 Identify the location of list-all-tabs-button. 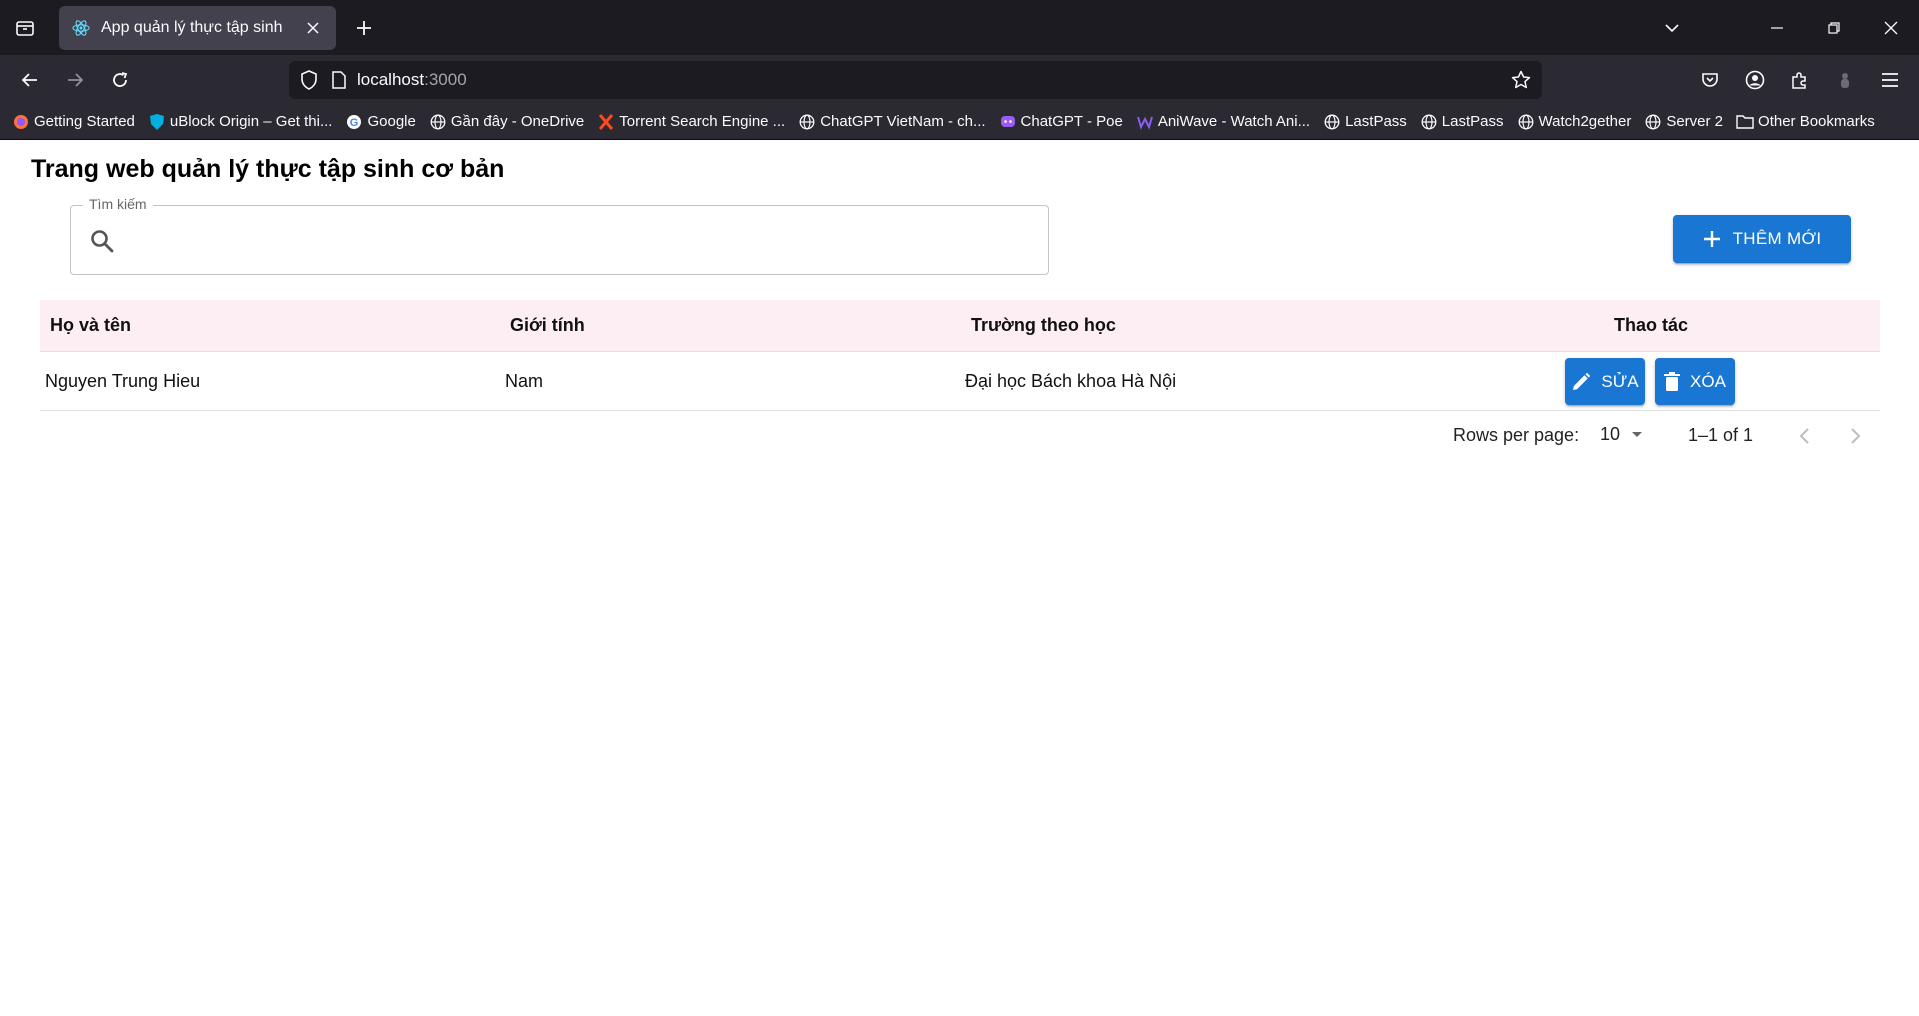
(1672, 28).